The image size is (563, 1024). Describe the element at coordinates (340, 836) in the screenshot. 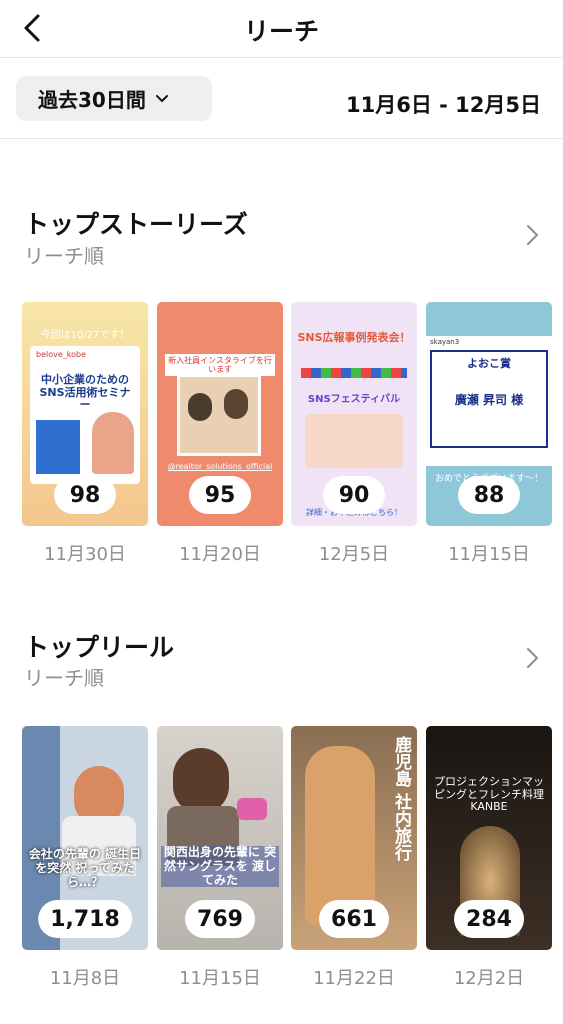

I see `statue-image` at that location.